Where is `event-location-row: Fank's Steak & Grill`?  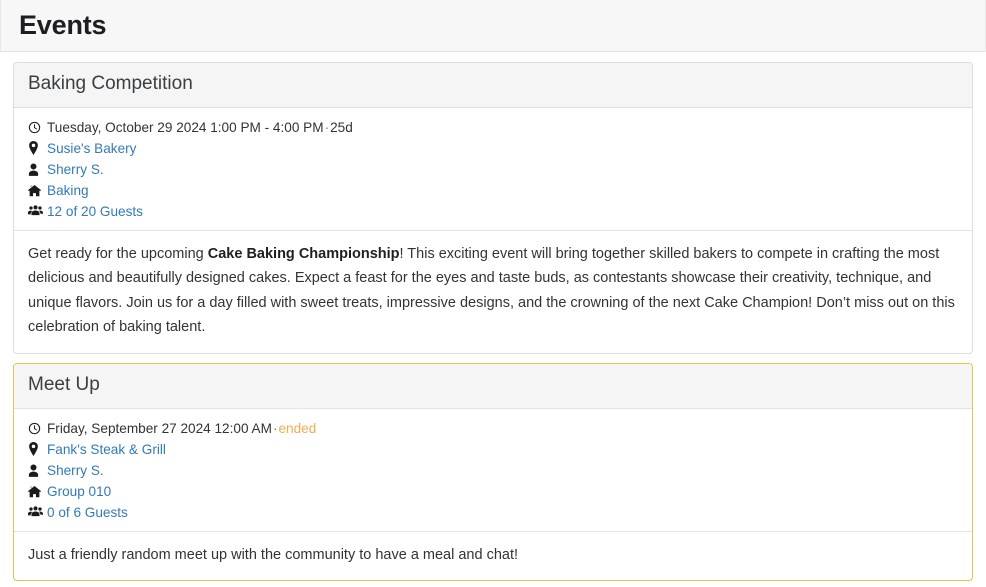 event-location-row: Fank's Steak & Grill is located at coordinates (493, 449).